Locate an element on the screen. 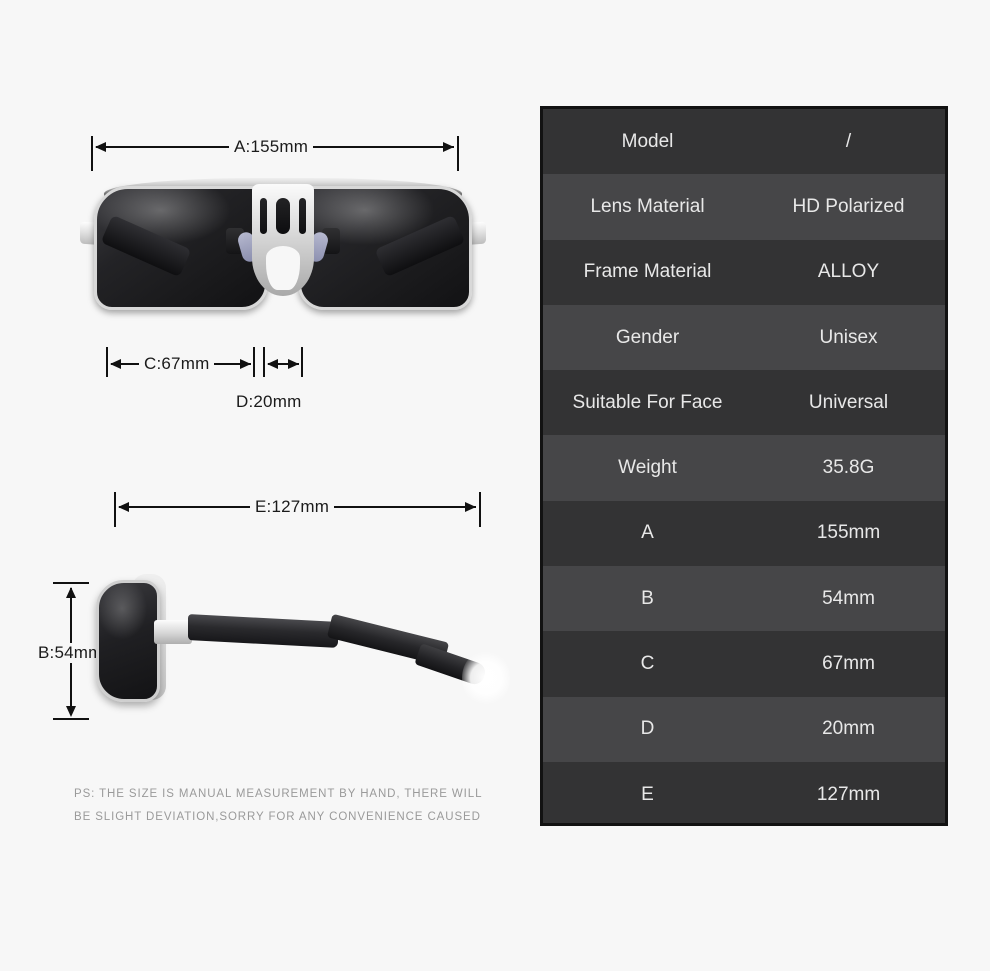 The height and width of the screenshot is (971, 990). sunglasses-side-image is located at coordinates (292, 641).